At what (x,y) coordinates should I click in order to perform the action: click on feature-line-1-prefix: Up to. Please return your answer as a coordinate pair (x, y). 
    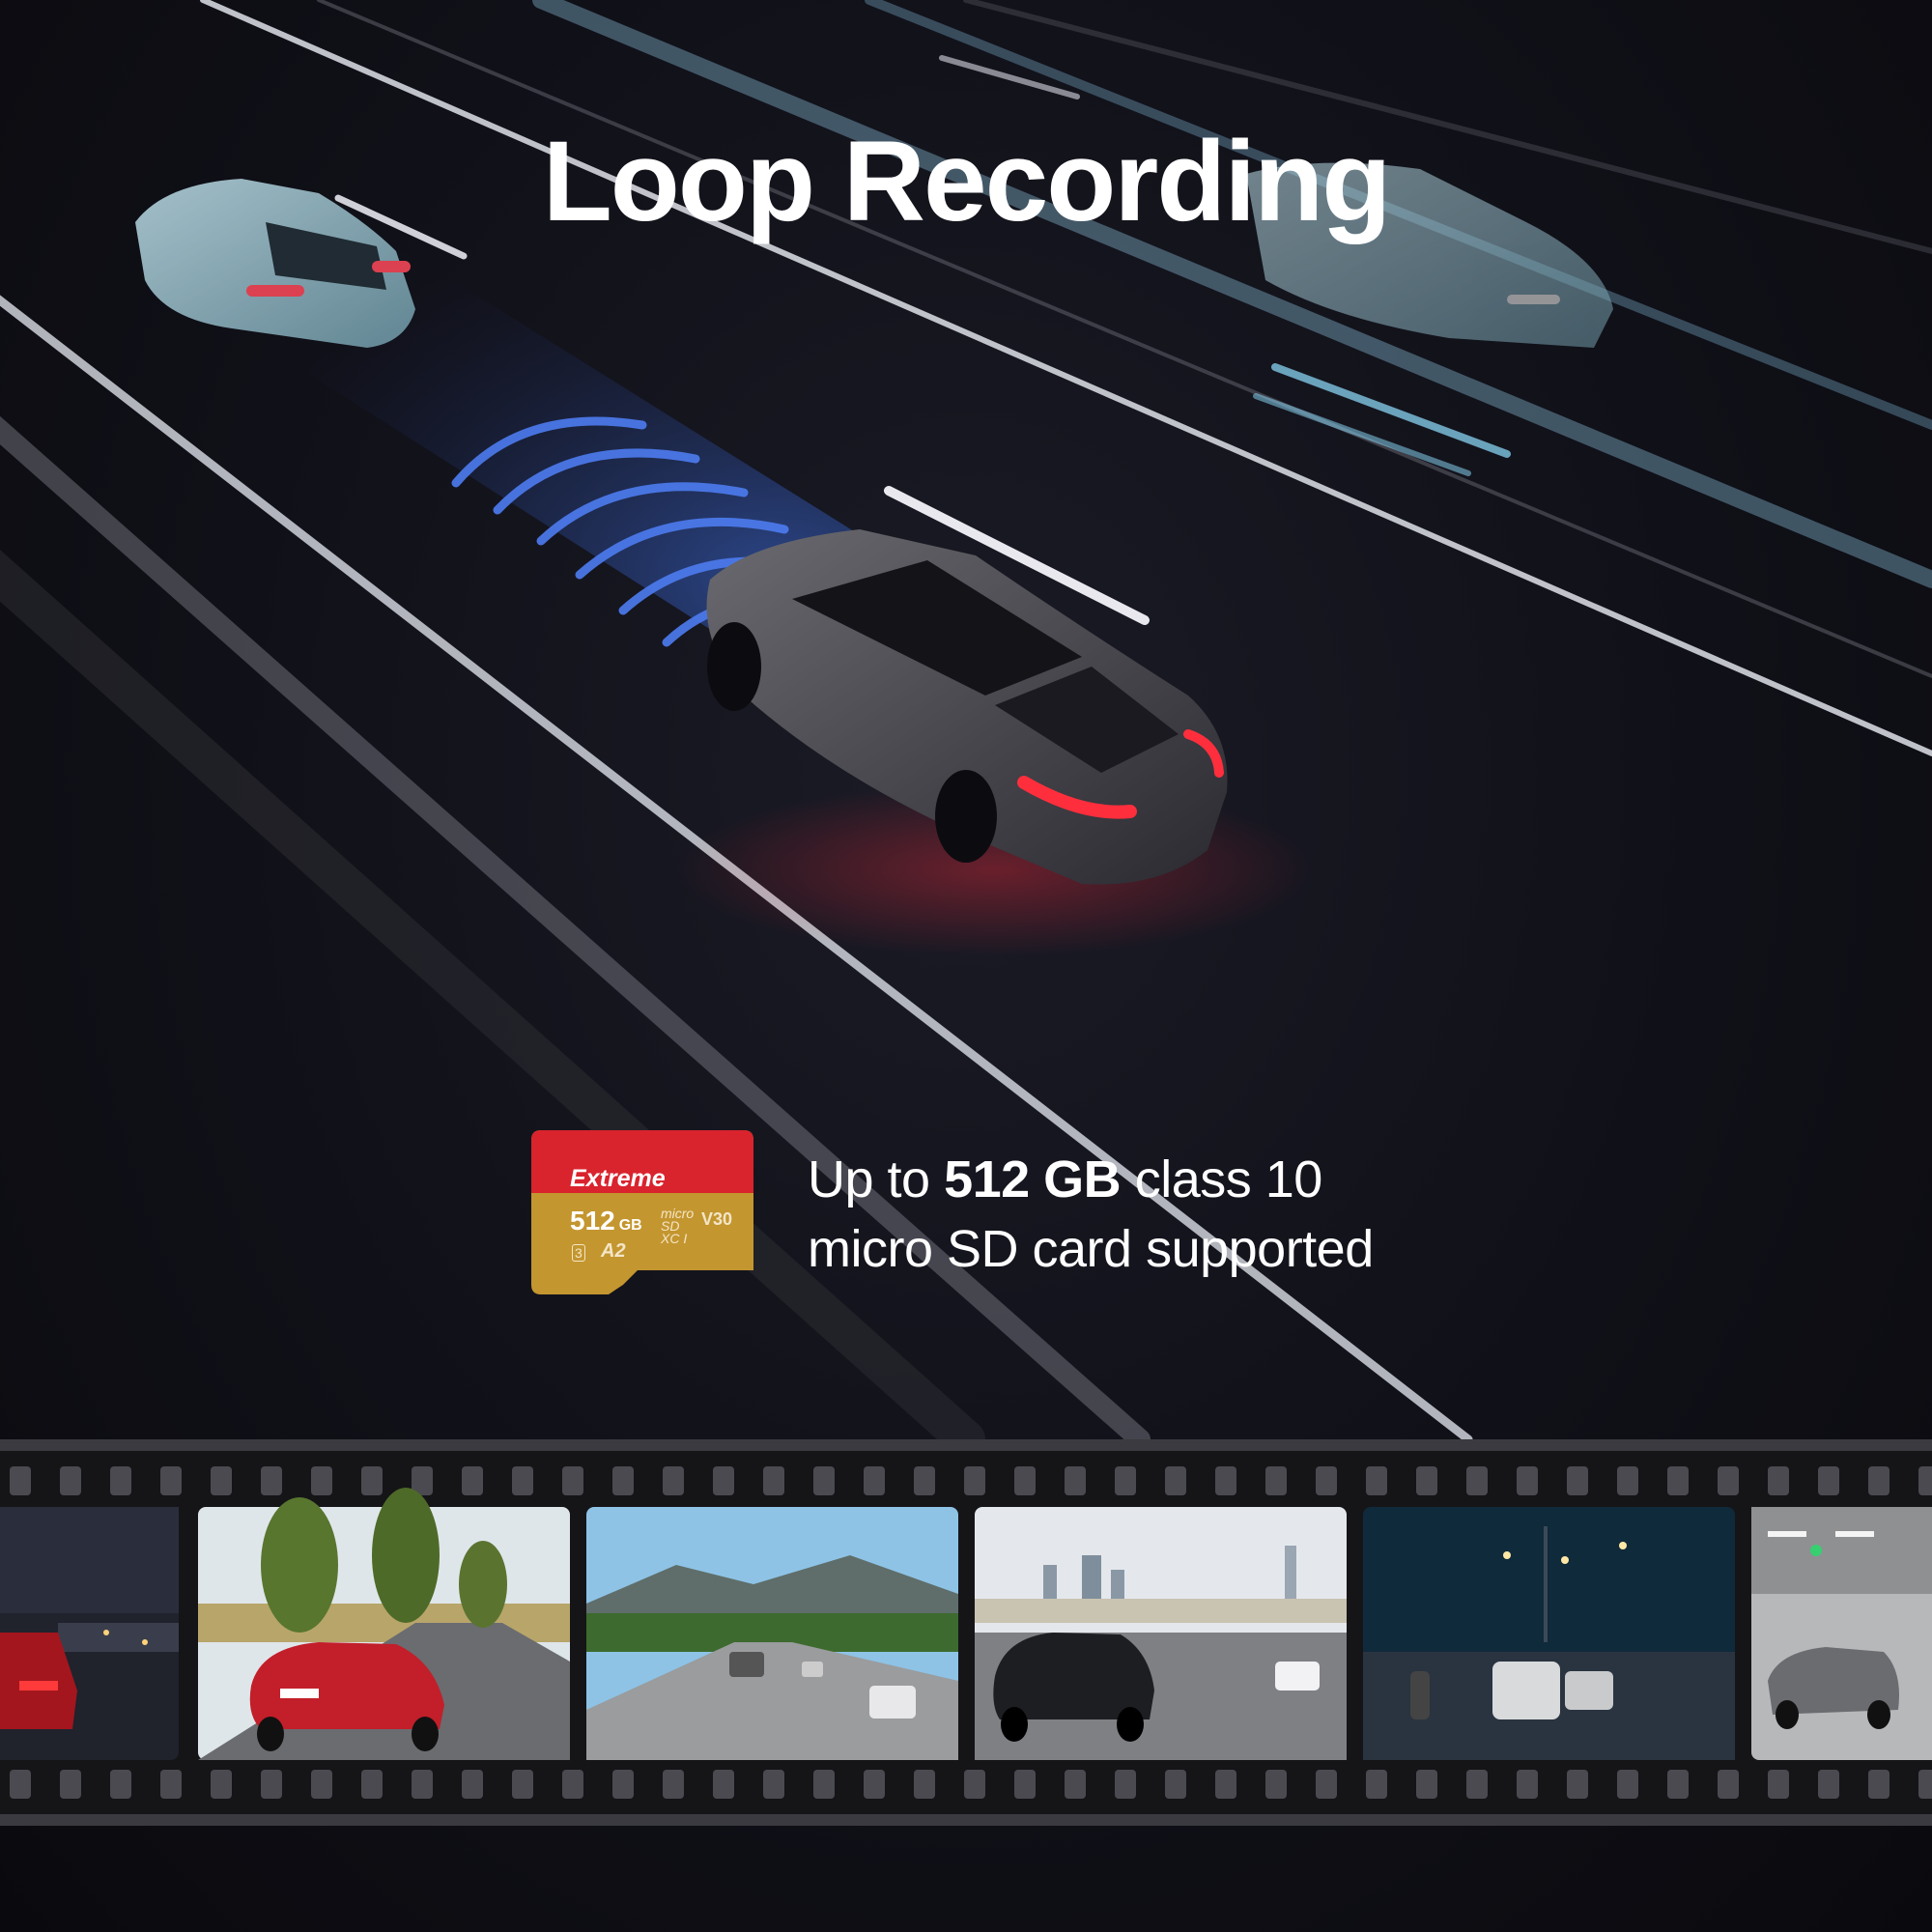
    Looking at the image, I should click on (876, 1179).